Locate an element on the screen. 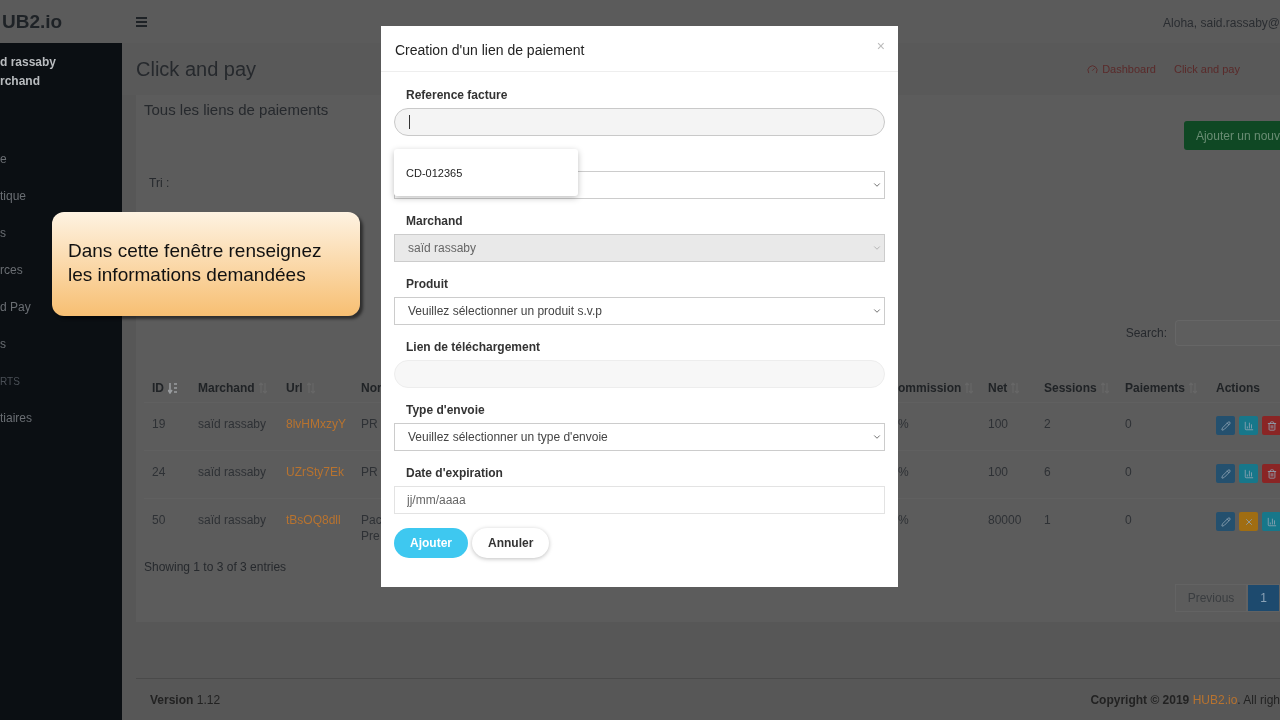 The height and width of the screenshot is (720, 1280). column-header: Actions is located at coordinates (1244, 388).